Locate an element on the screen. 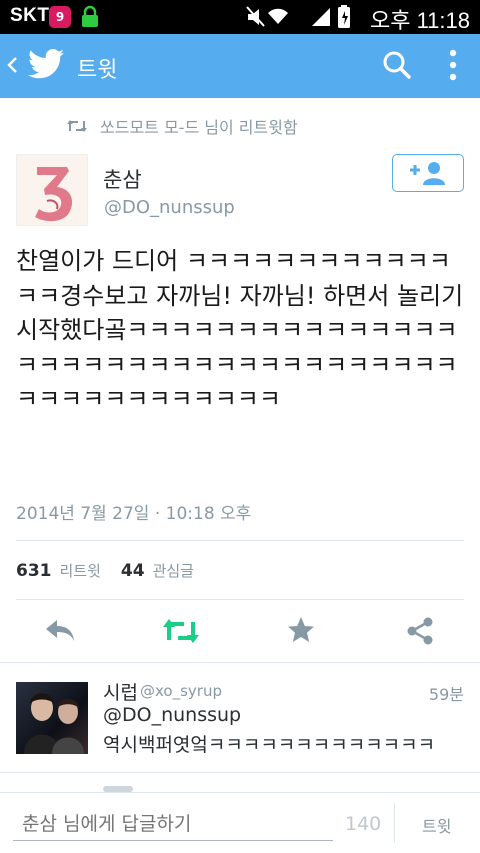  signal-icon is located at coordinates (321, 17).